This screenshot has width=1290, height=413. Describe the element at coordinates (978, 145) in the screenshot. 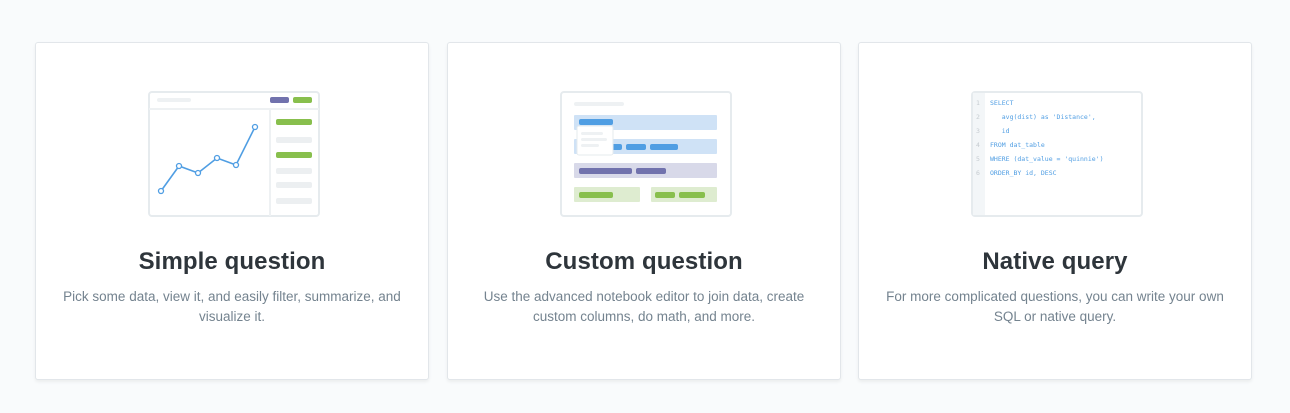

I see `line-number: 4` at that location.